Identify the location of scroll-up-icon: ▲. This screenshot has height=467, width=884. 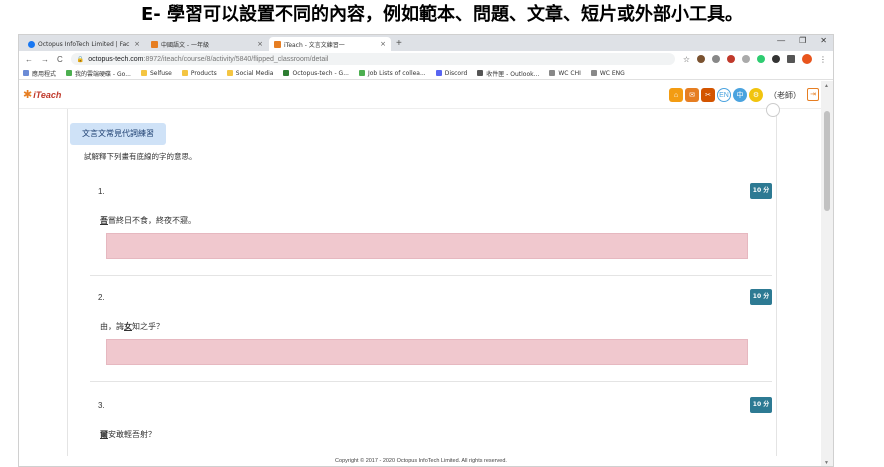
(826, 86).